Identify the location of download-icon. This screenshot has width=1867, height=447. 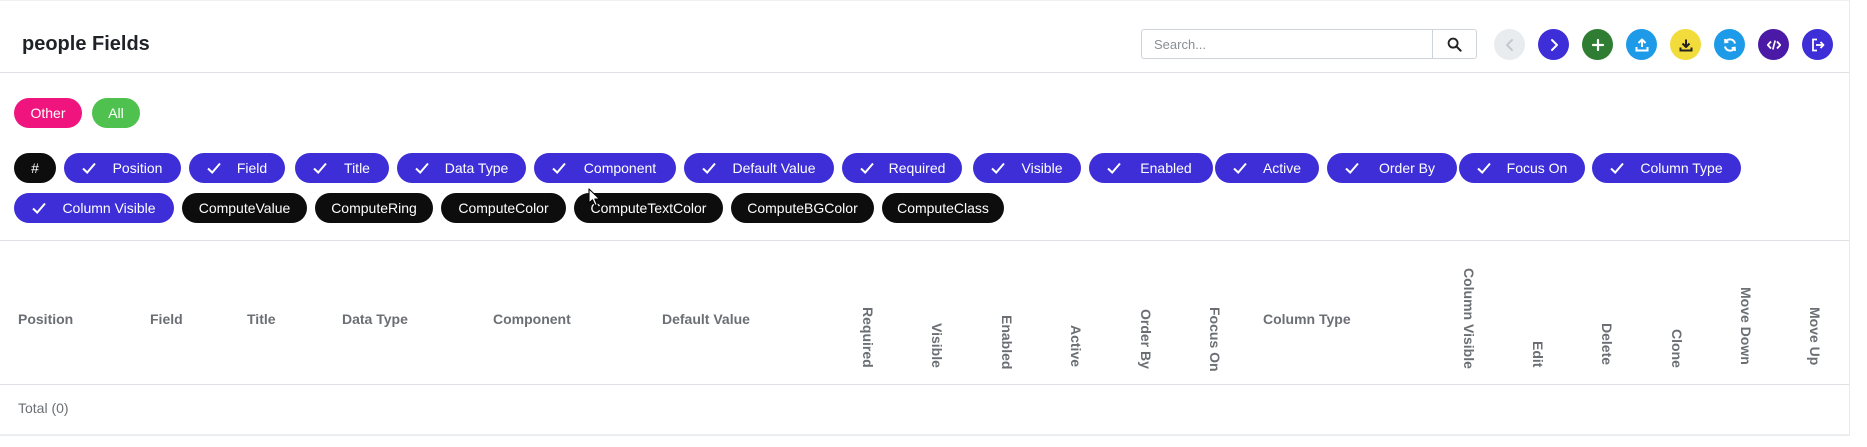
(1685, 45).